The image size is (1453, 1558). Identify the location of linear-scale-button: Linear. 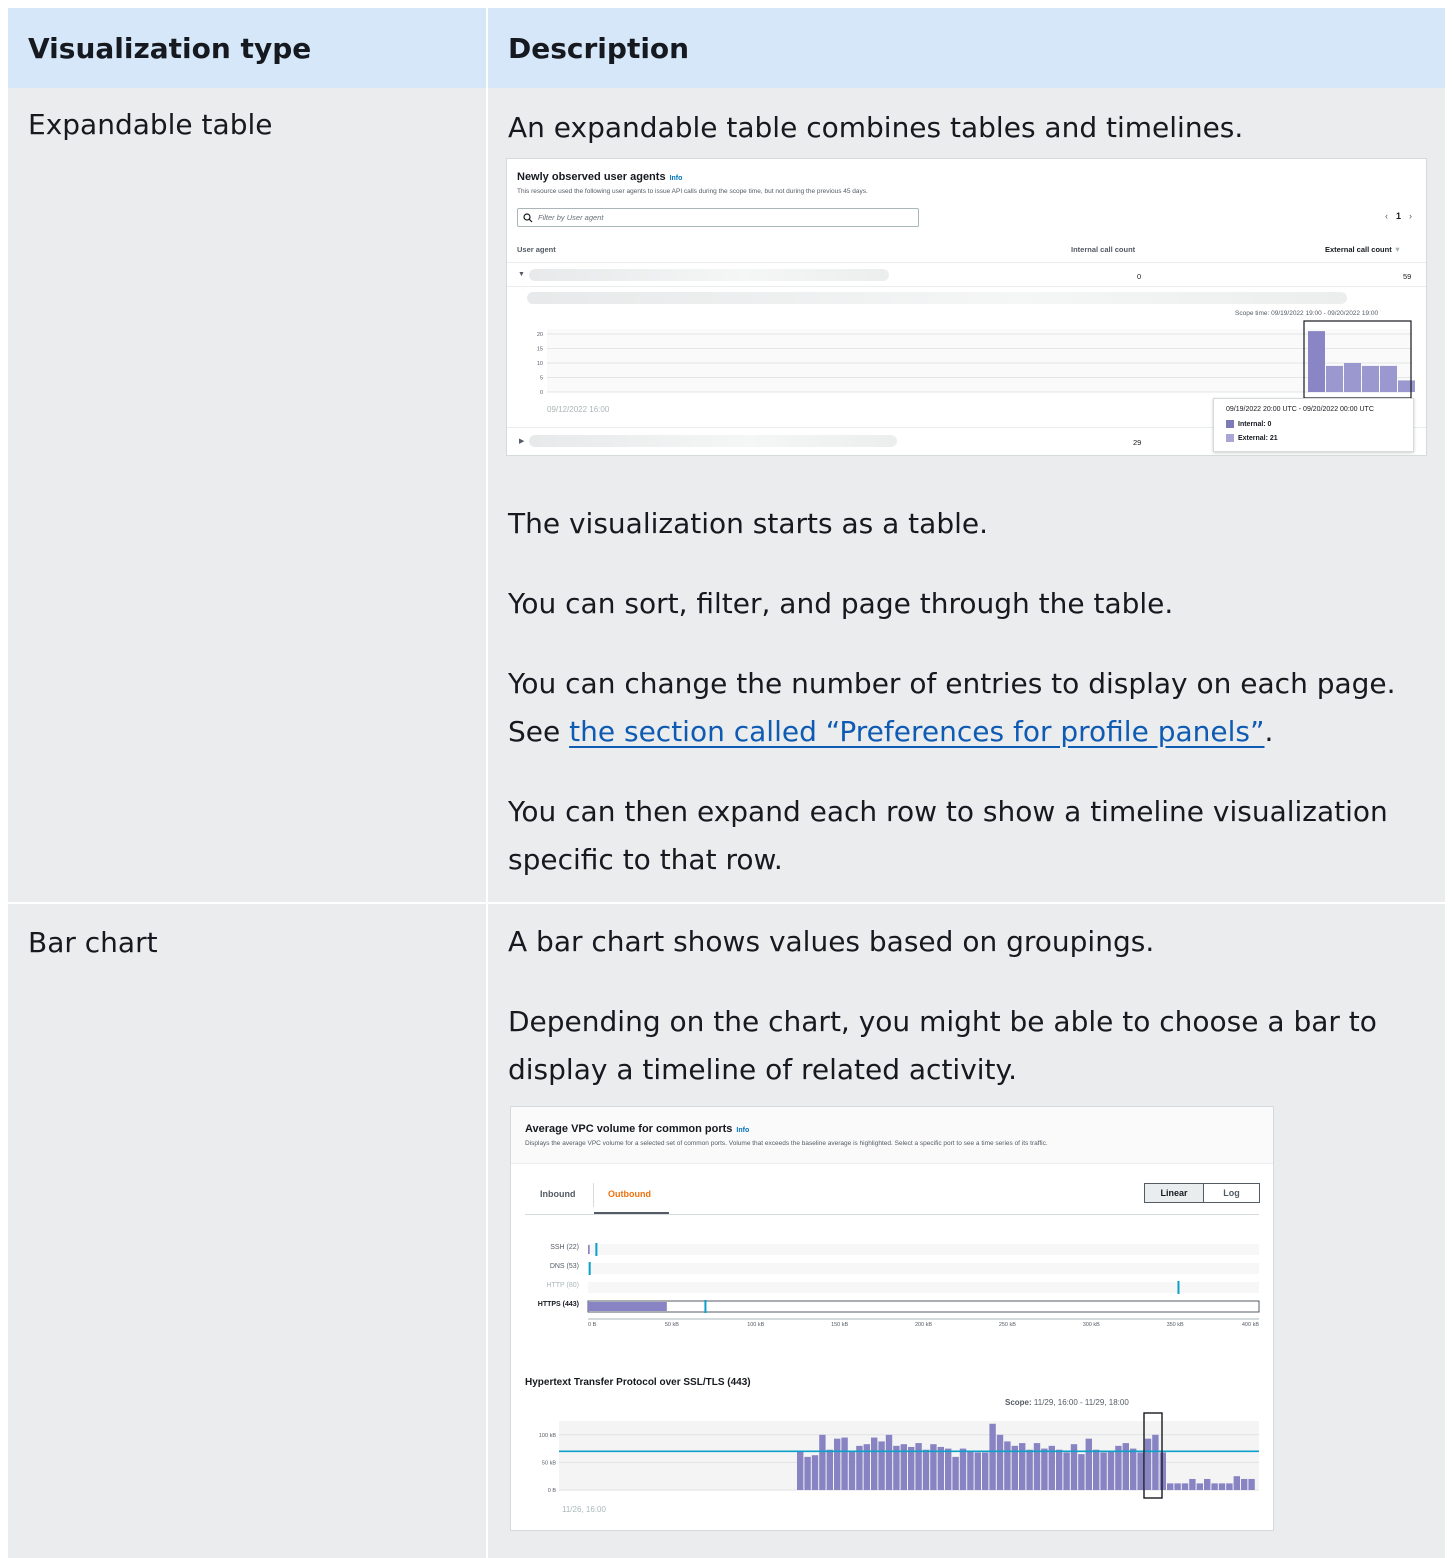
(1174, 1193).